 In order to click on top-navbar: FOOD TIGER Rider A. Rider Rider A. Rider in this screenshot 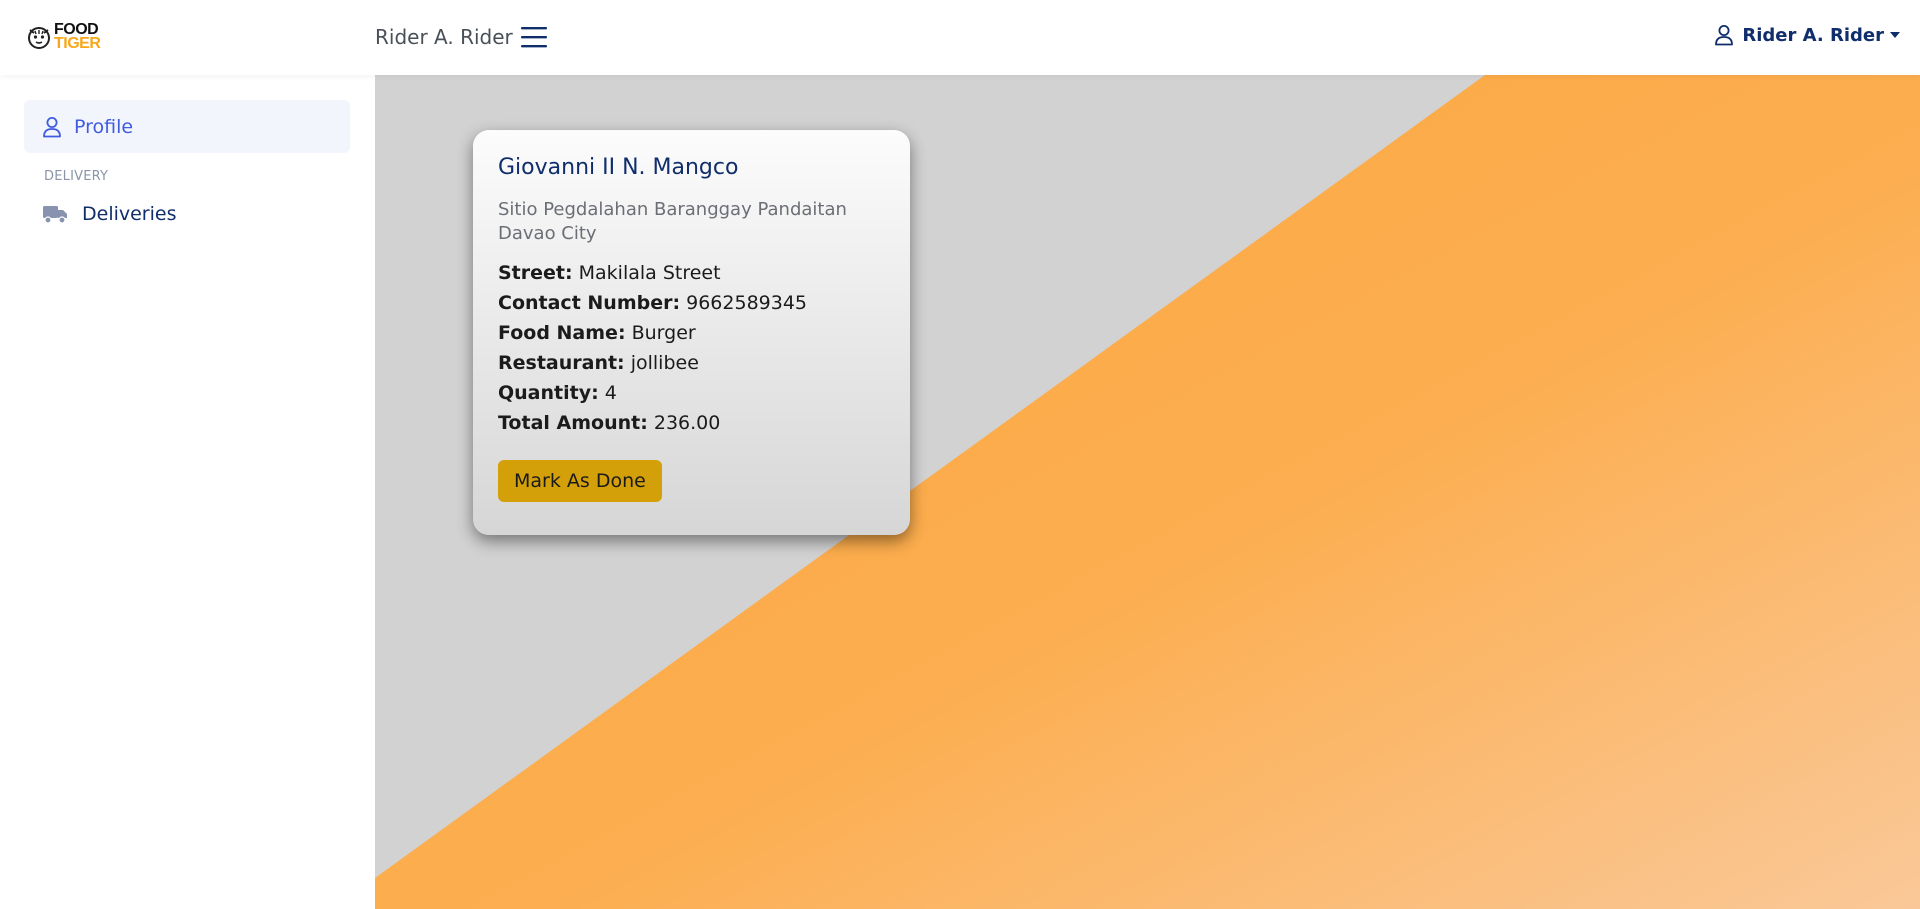, I will do `click(960, 37)`.